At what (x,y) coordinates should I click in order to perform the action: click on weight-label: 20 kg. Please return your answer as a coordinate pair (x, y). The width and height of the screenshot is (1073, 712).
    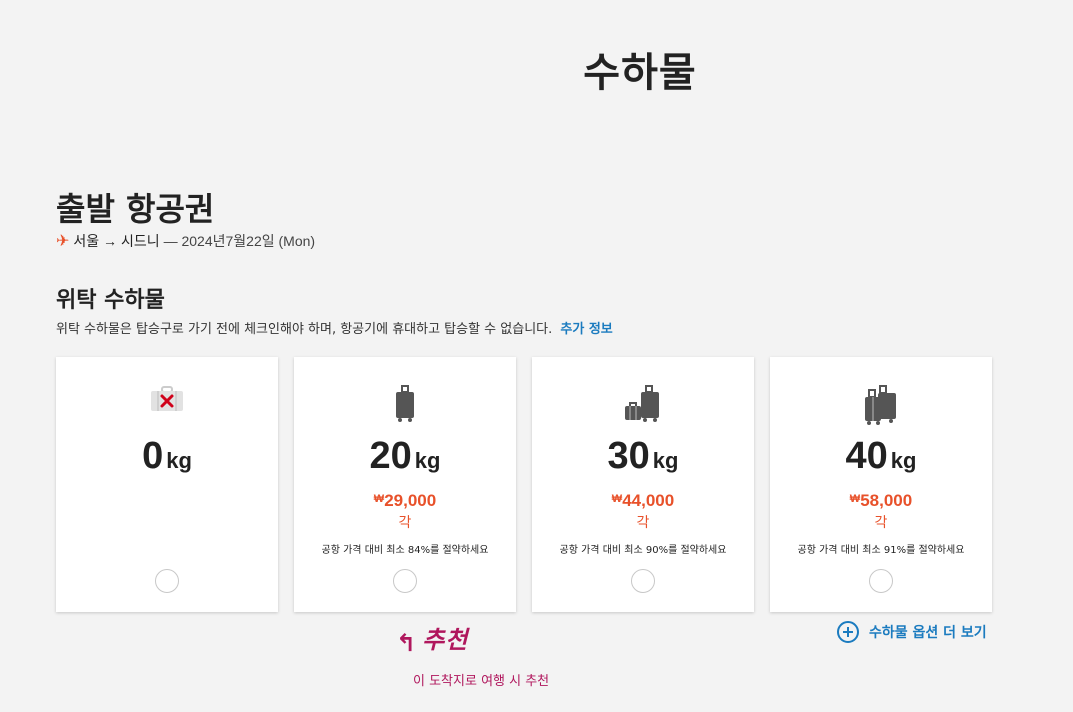
    Looking at the image, I should click on (405, 456).